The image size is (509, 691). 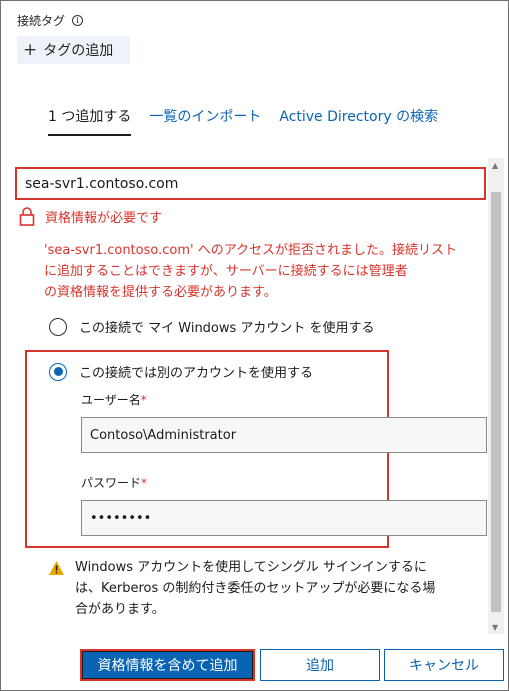 What do you see at coordinates (58, 326) in the screenshot?
I see `radio-button` at bounding box center [58, 326].